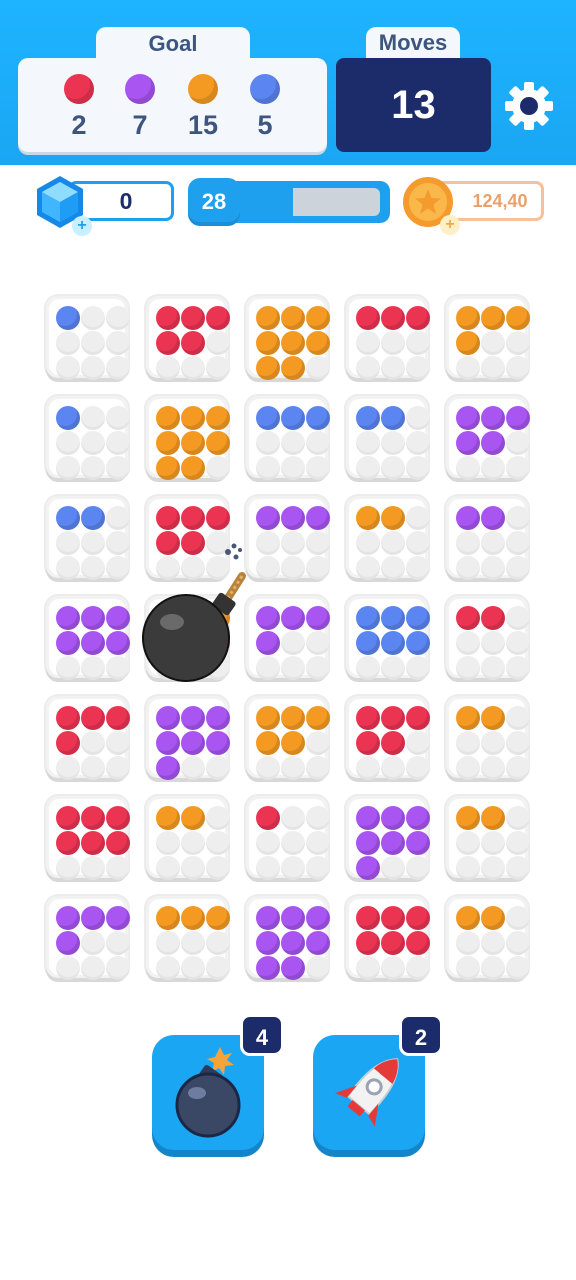 The image size is (576, 1280). What do you see at coordinates (194, 612) in the screenshot?
I see `bomb-icon` at bounding box center [194, 612].